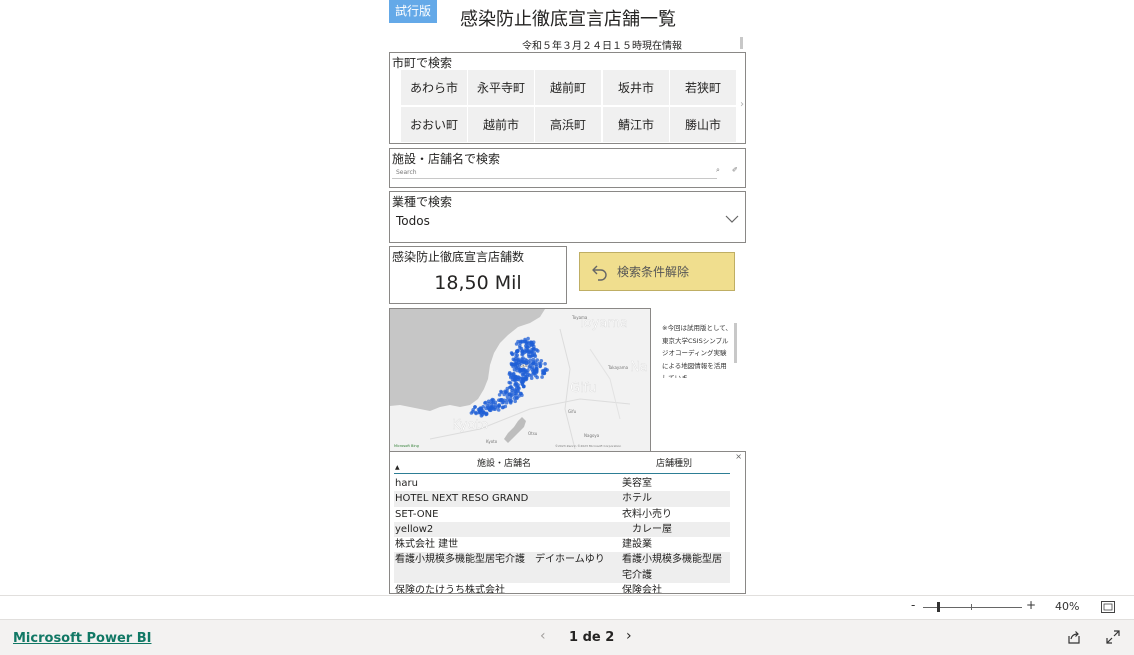  What do you see at coordinates (1031, 605) in the screenshot?
I see `zoom-in-button: +` at bounding box center [1031, 605].